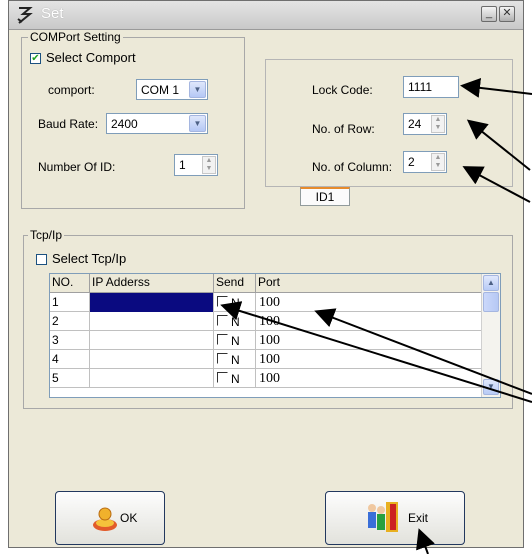  I want to click on title-bar: Set _ ✕, so click(266, 15).